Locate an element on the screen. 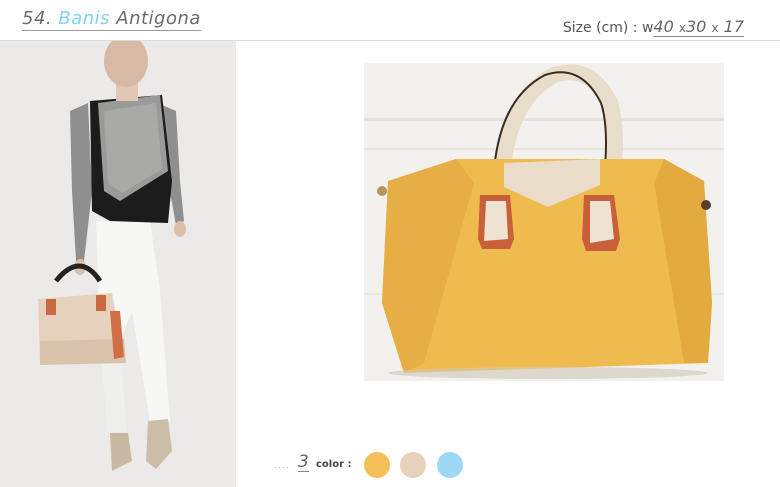 This screenshot has width=780, height=487. size-label: Size (cm) : w is located at coordinates (608, 28).